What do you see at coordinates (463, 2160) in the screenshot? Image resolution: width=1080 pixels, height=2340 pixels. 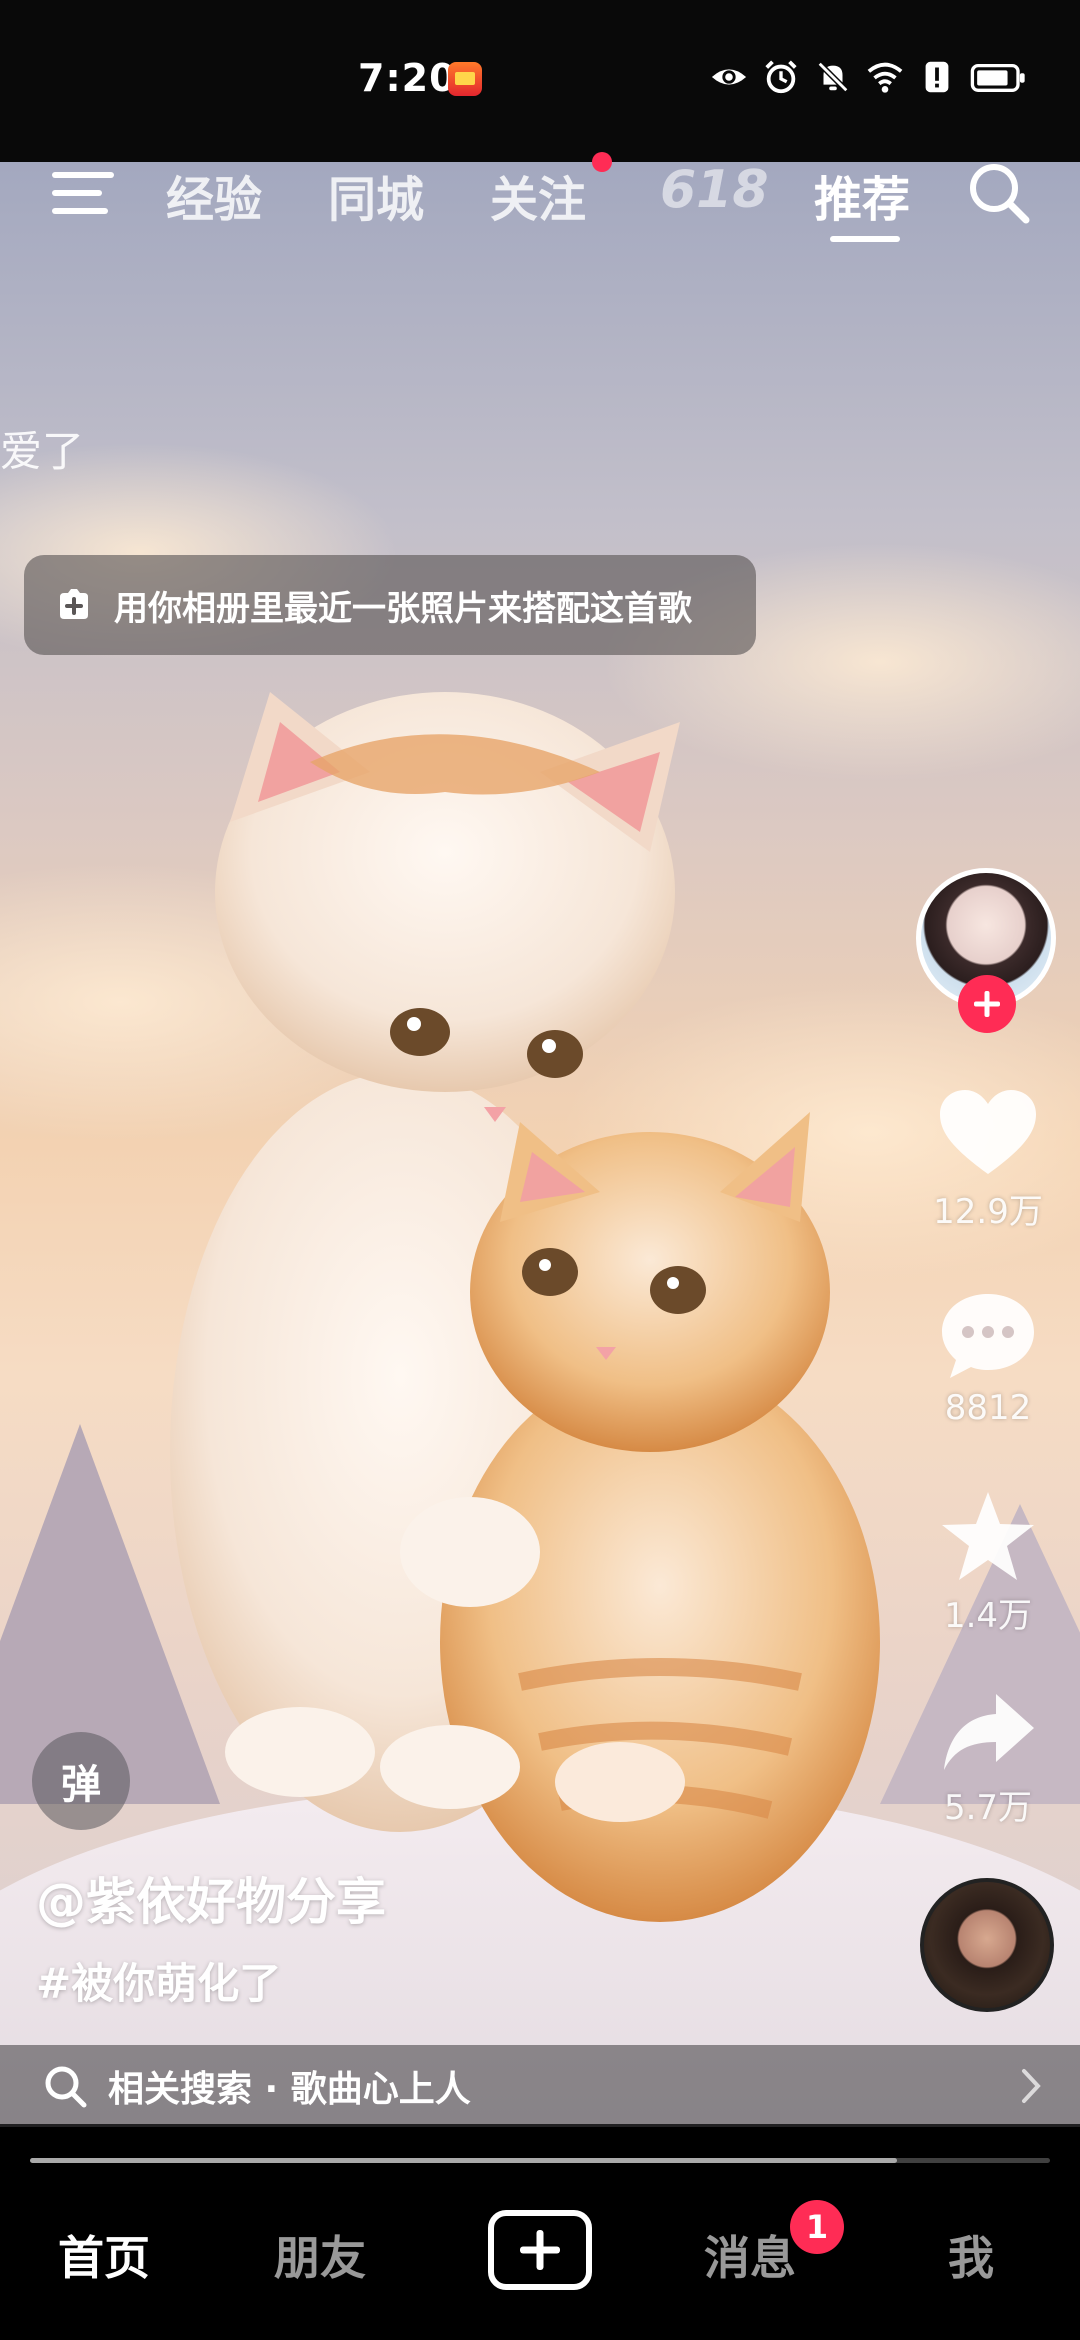 I see `video-progress-fill` at bounding box center [463, 2160].